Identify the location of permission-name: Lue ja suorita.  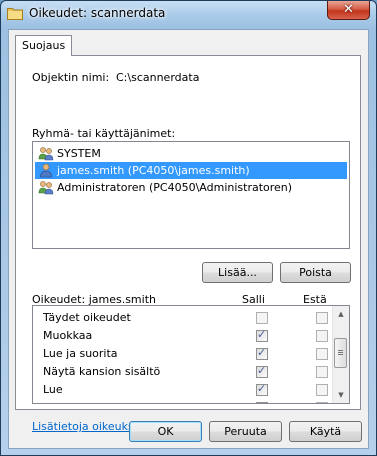
(80, 353).